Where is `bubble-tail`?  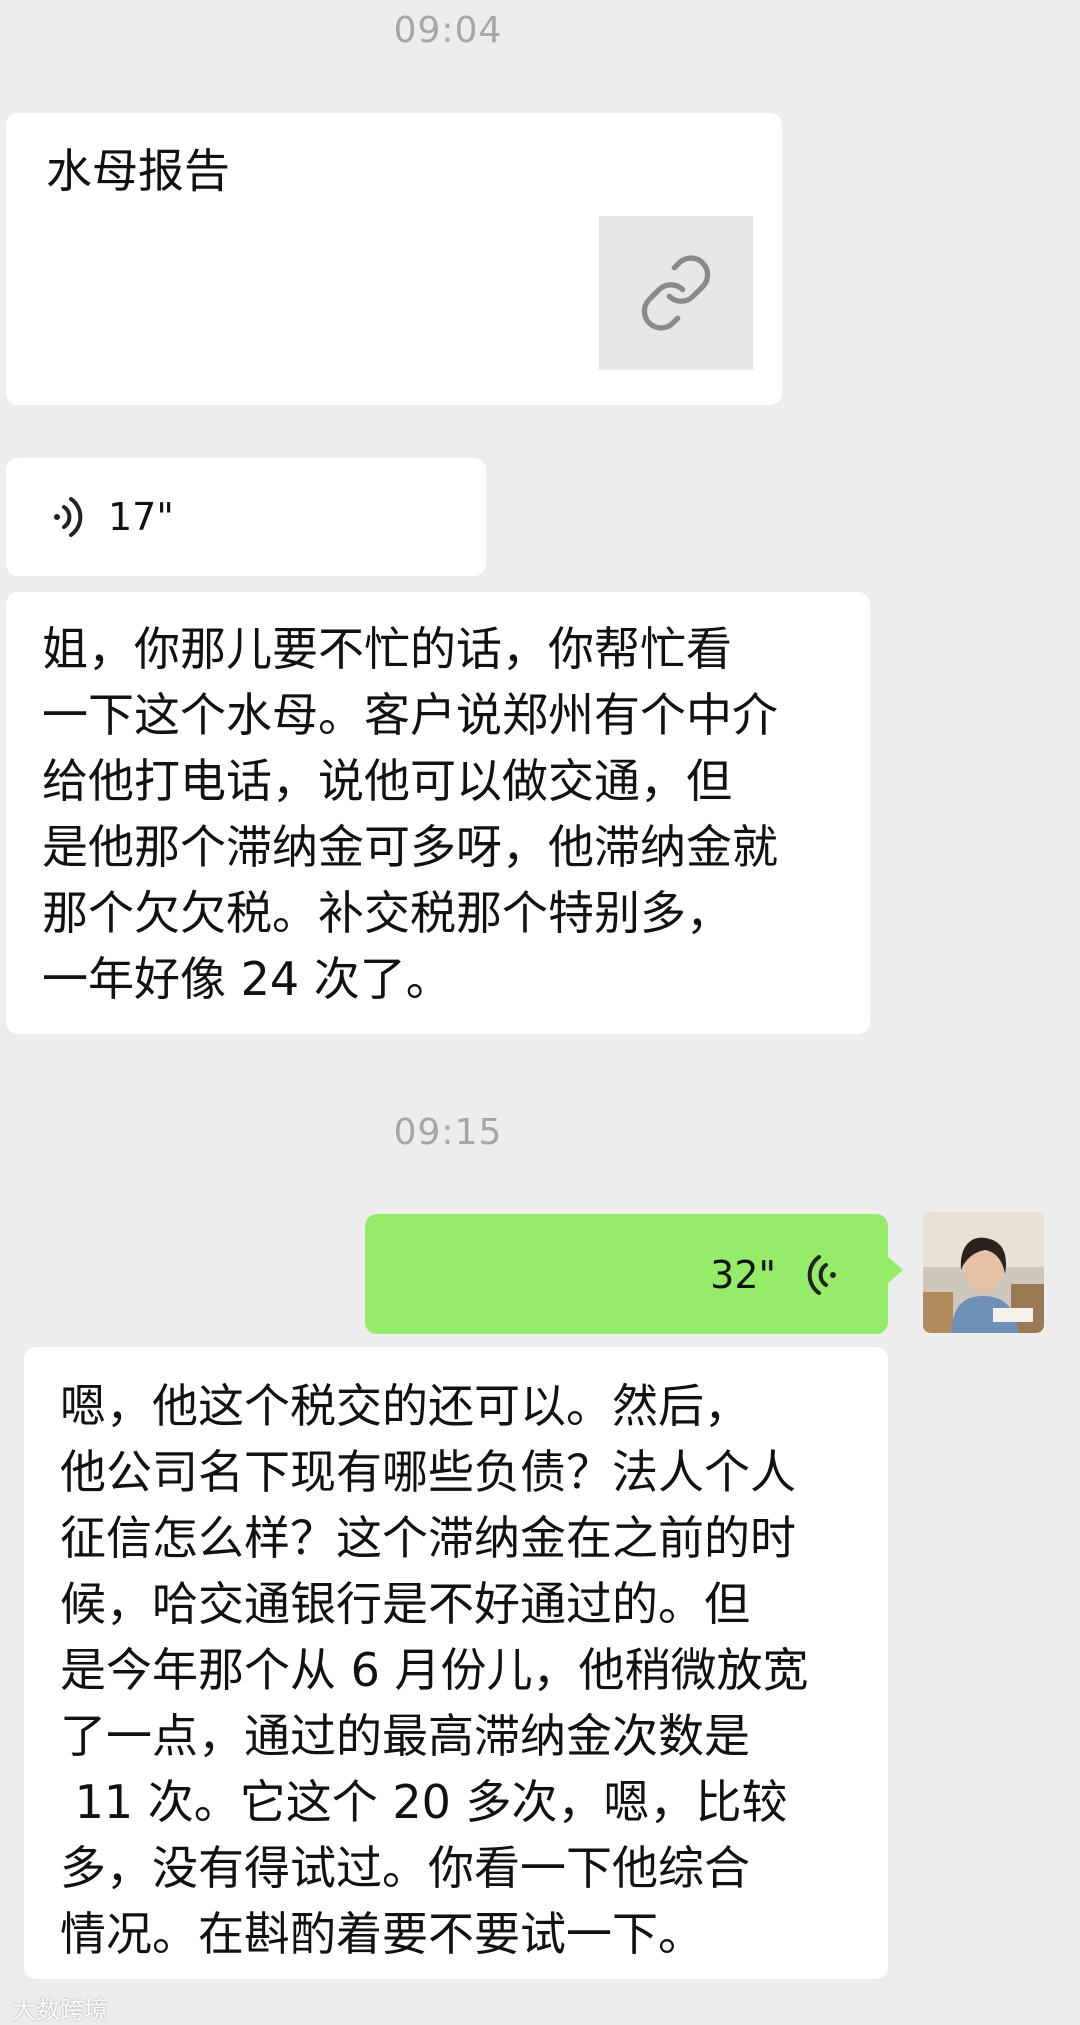
bubble-tail is located at coordinates (895, 1270).